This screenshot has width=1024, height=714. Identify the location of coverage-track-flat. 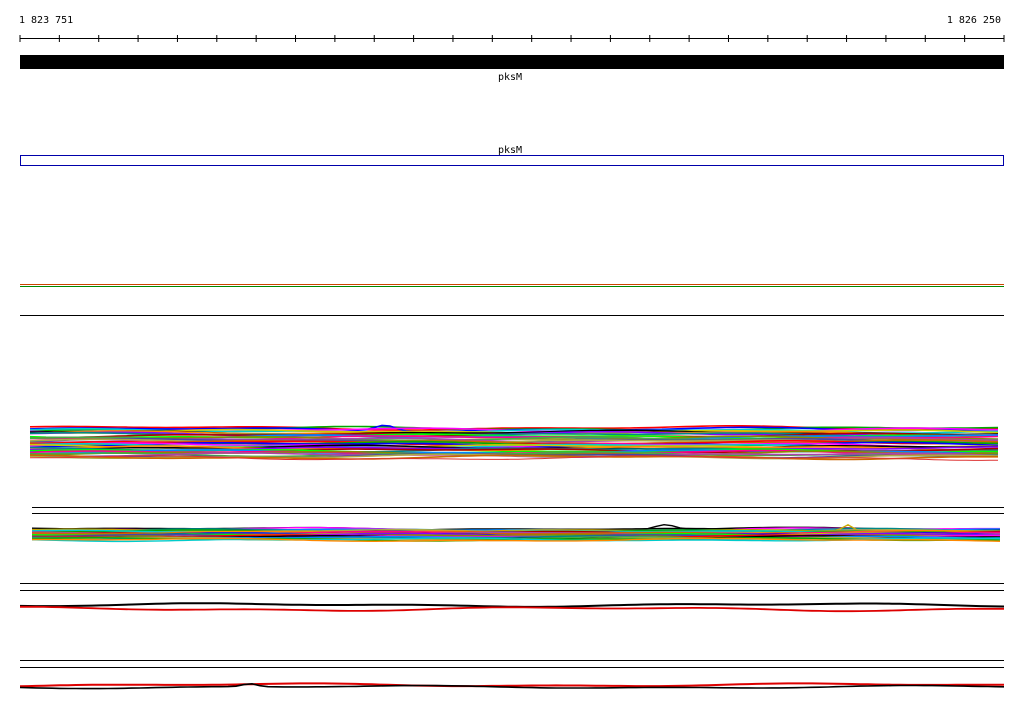
(512, 300).